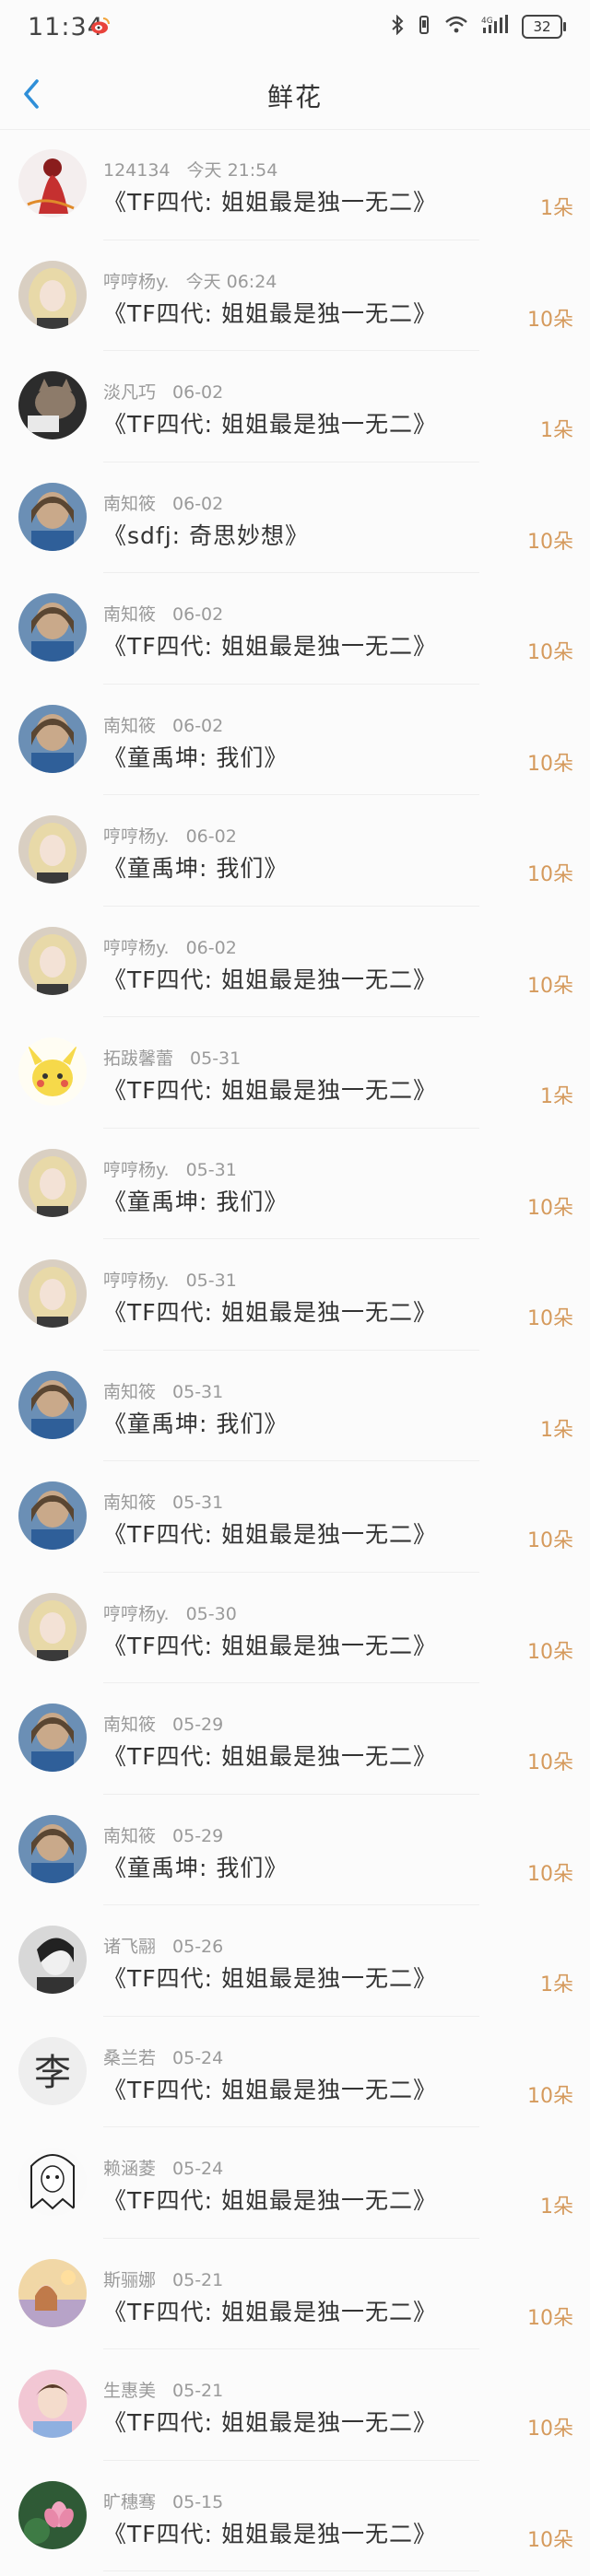 Image resolution: width=590 pixels, height=2576 pixels. Describe the element at coordinates (295, 1184) in the screenshot. I see `list-item: 哼哼杨y. 05-31 《童禹坤: 我们》 10朵` at that location.